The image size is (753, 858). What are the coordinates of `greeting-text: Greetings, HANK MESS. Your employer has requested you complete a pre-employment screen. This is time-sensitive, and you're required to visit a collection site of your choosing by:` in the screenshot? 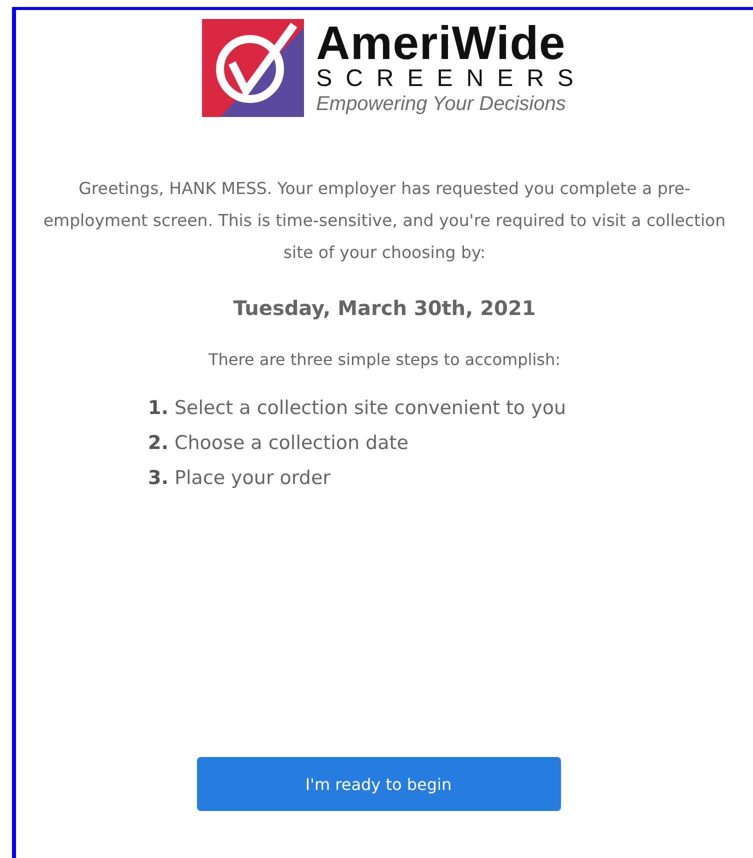 It's located at (384, 221).